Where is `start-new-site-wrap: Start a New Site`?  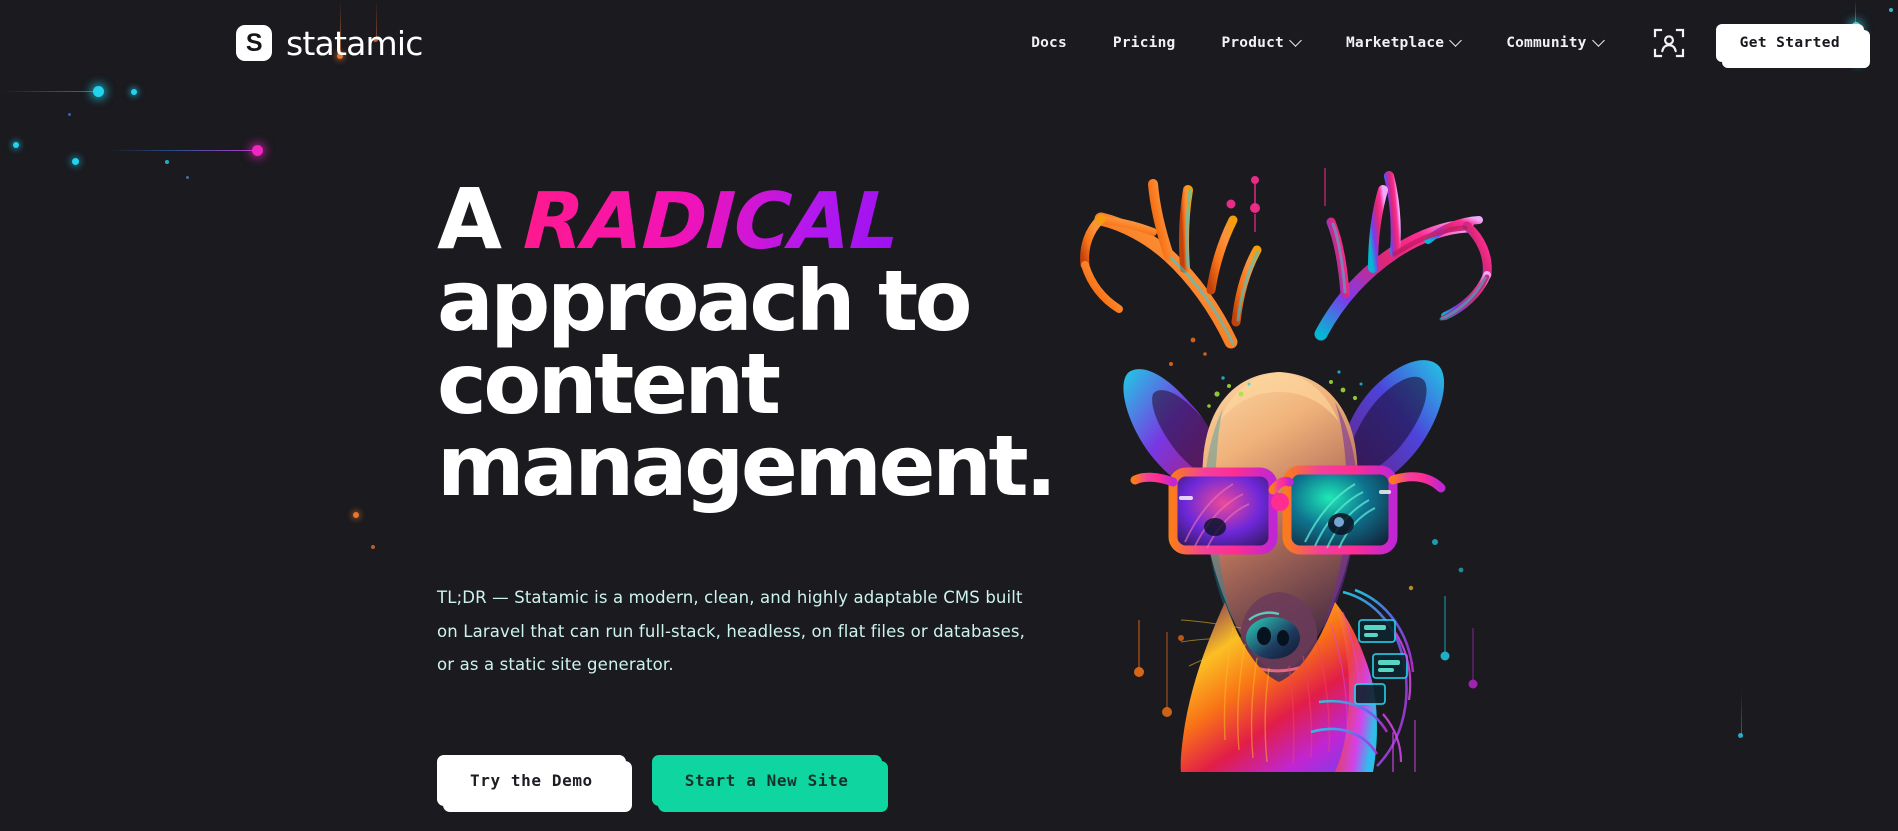
start-new-site-wrap: Start a New Site is located at coordinates (769, 783).